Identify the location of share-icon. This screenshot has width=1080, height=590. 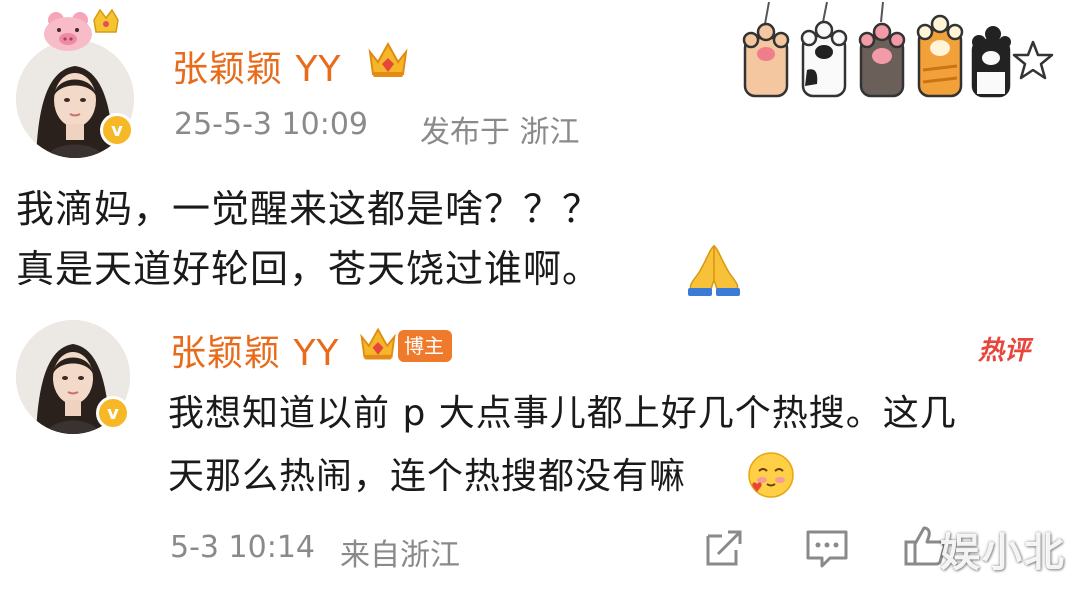
(724, 548).